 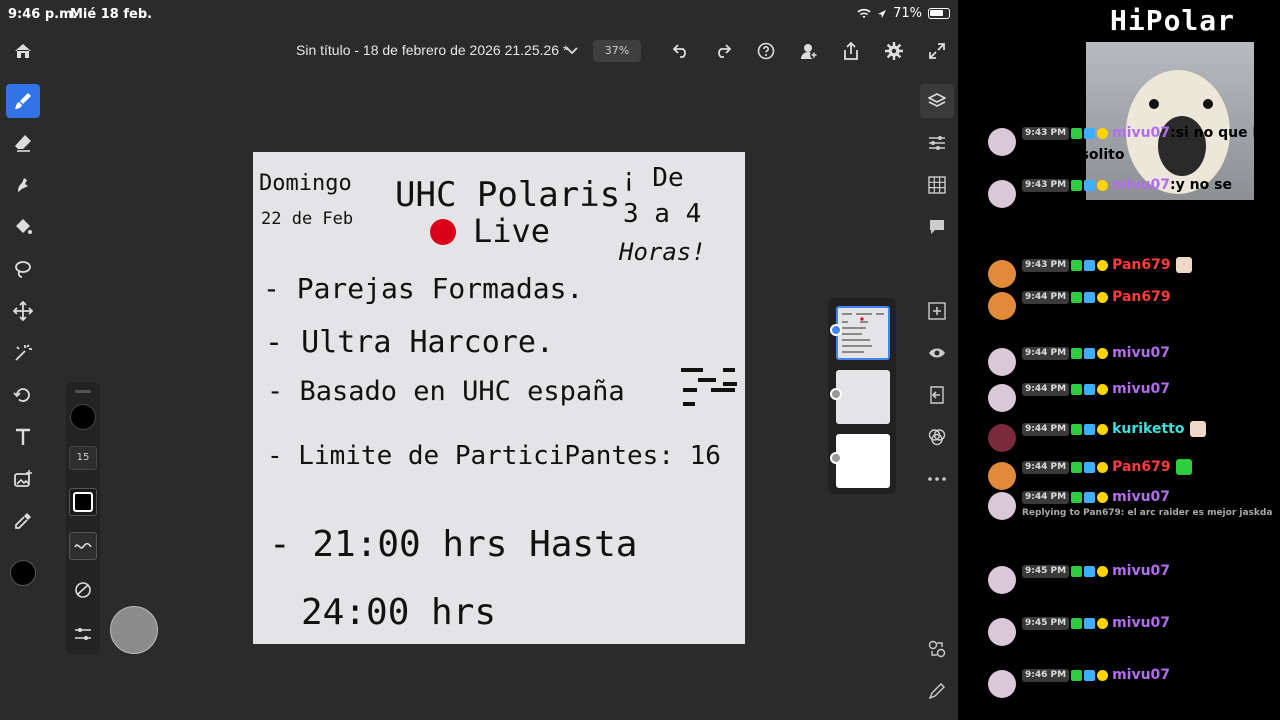 What do you see at coordinates (83, 391) in the screenshot?
I see `panel-handle` at bounding box center [83, 391].